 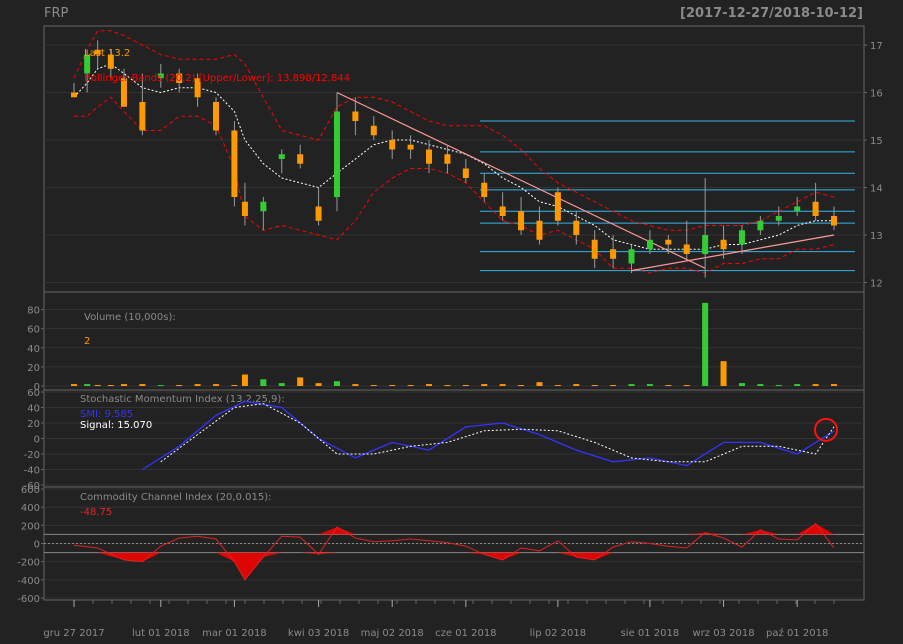 I want to click on y-tick-label-price: 12, so click(x=876, y=284).